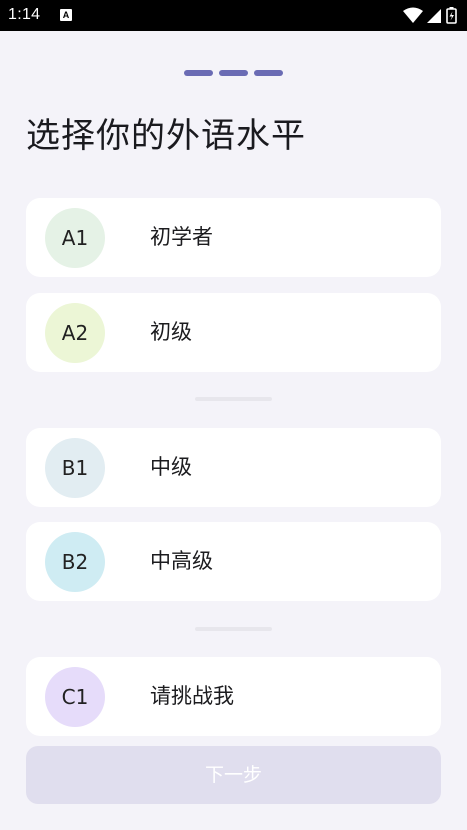  What do you see at coordinates (171, 467) in the screenshot?
I see `level-label: 中级` at bounding box center [171, 467].